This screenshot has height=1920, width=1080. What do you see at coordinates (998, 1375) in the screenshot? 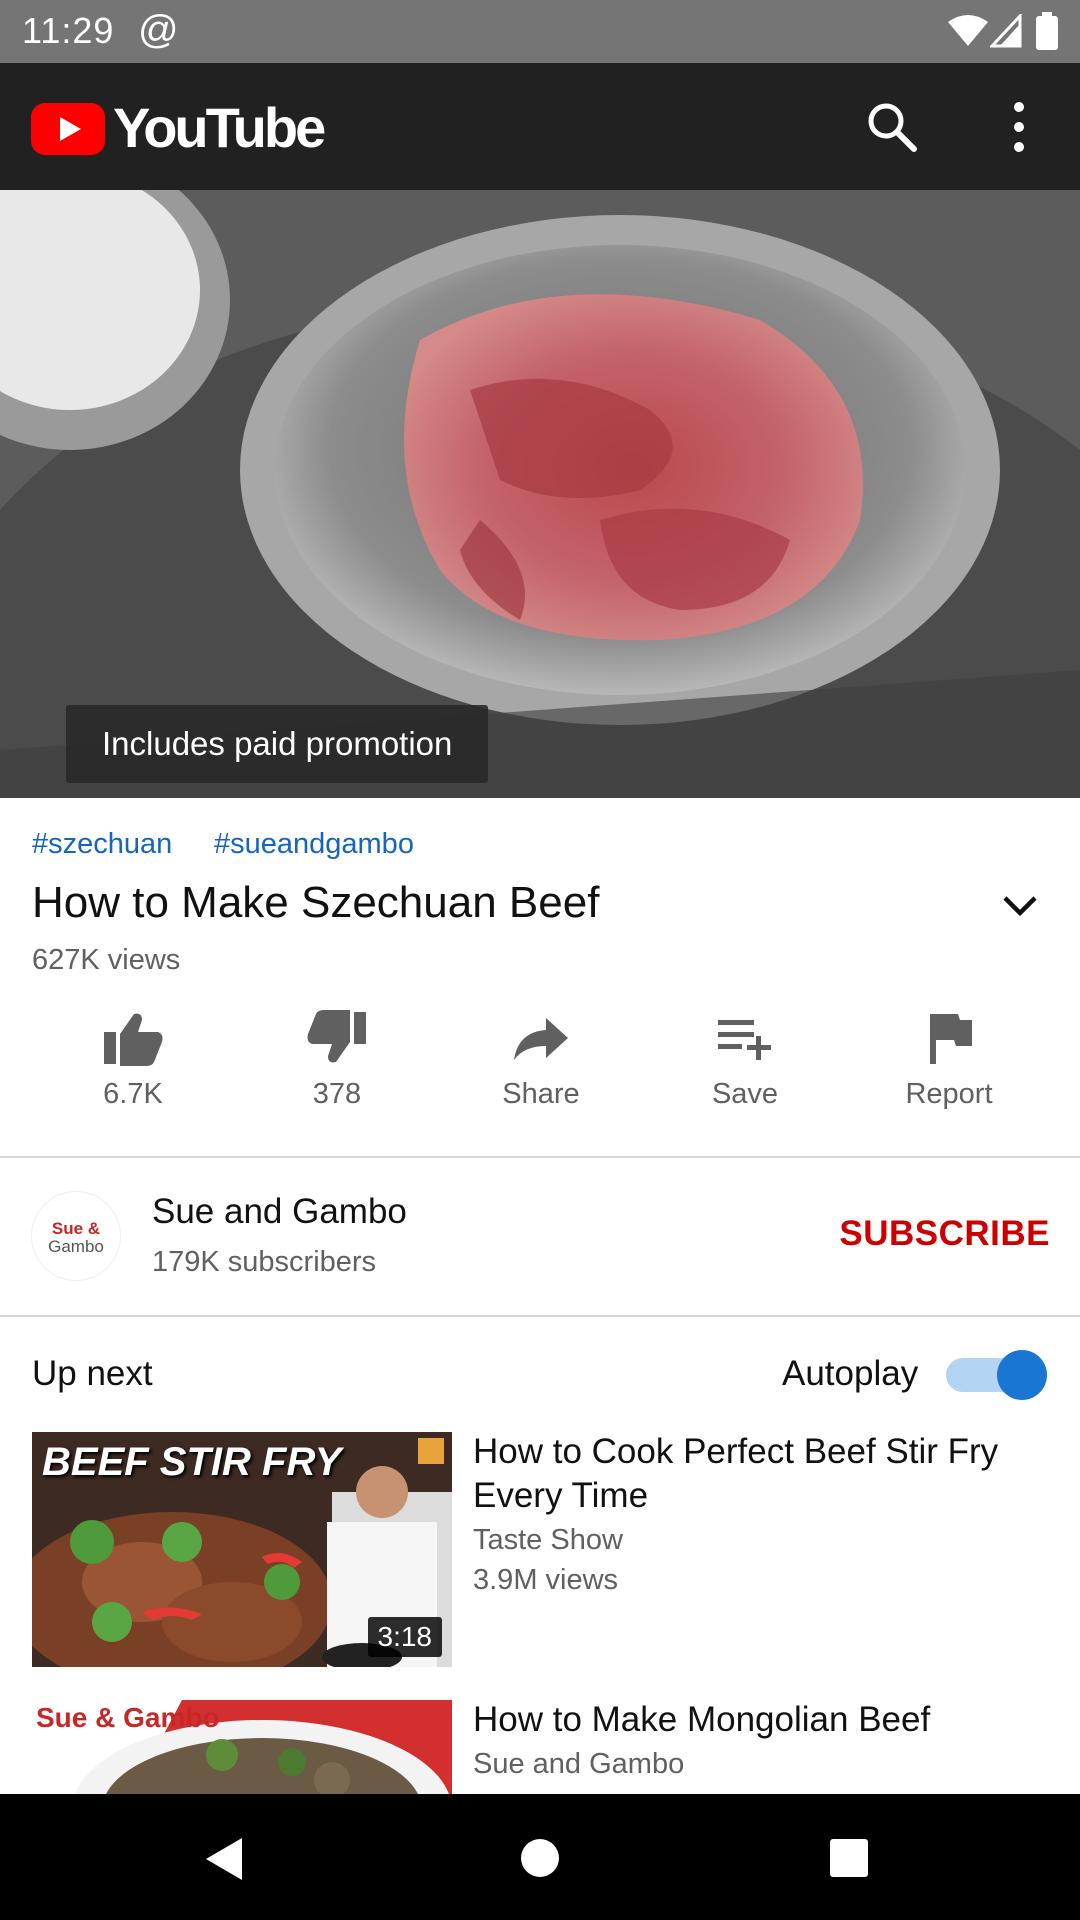
I see `autoplay-toggle` at bounding box center [998, 1375].